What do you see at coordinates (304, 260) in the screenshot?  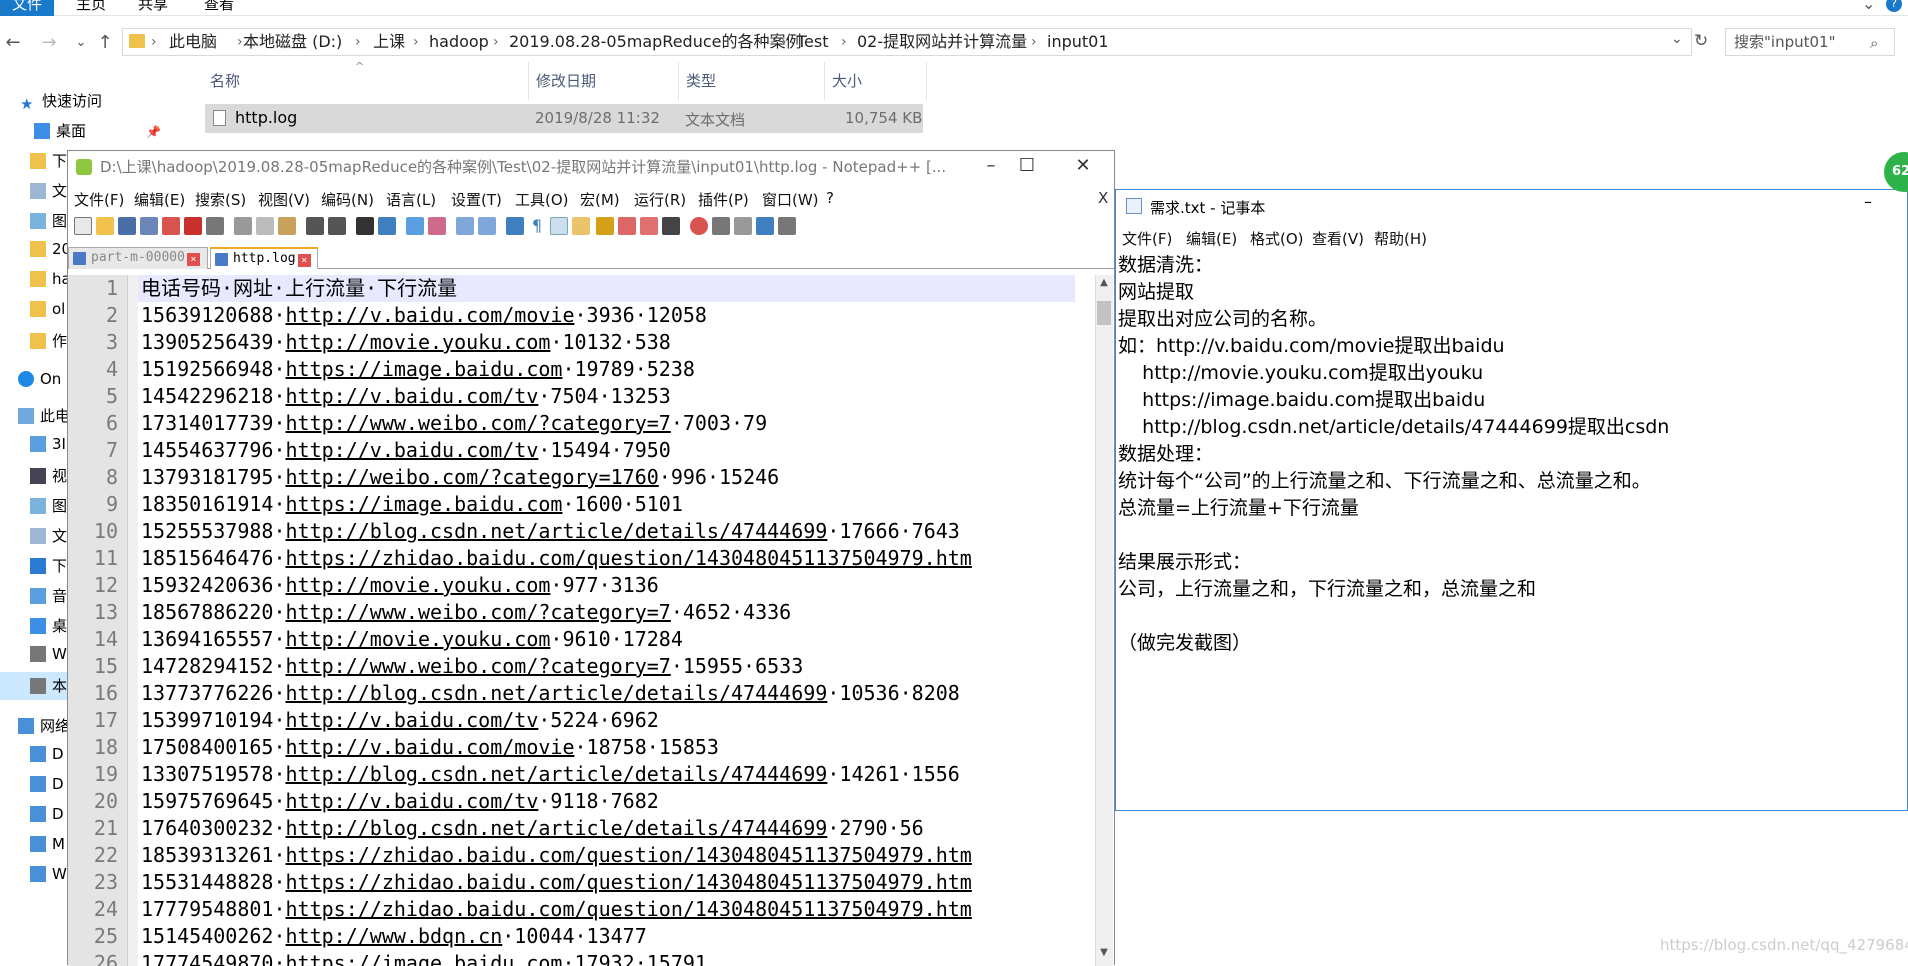 I see `tab-close-icon: ×` at bounding box center [304, 260].